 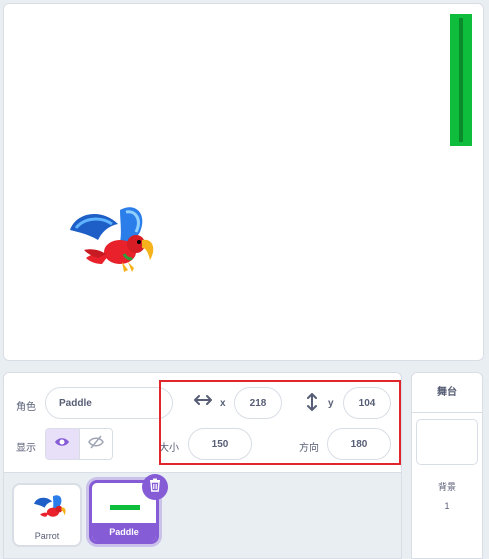 What do you see at coordinates (447, 442) in the screenshot?
I see `stage-thumbnail` at bounding box center [447, 442].